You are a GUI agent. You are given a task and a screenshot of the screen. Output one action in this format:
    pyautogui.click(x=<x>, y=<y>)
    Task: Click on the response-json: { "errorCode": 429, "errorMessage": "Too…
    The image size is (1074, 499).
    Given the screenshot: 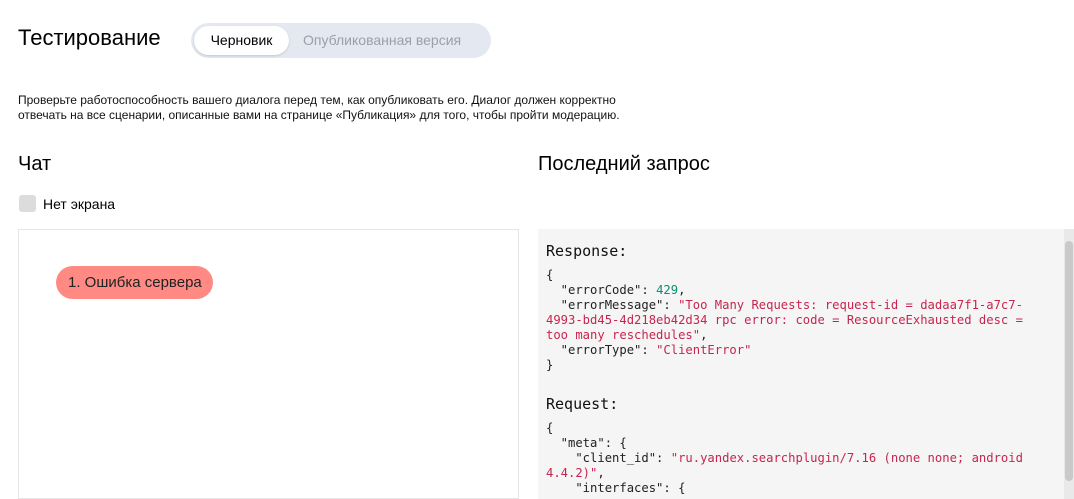 What is the action you would take?
    pyautogui.click(x=784, y=320)
    